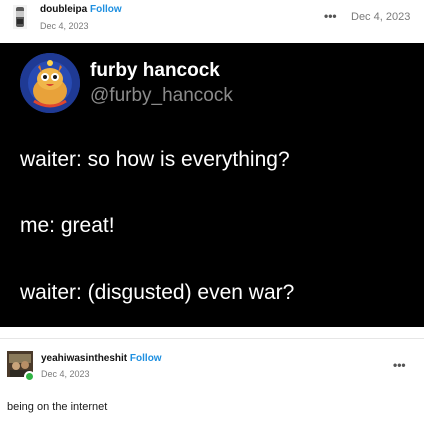 This screenshot has width=424, height=430. What do you see at coordinates (57, 407) in the screenshot?
I see `post-caption: being on the internet` at bounding box center [57, 407].